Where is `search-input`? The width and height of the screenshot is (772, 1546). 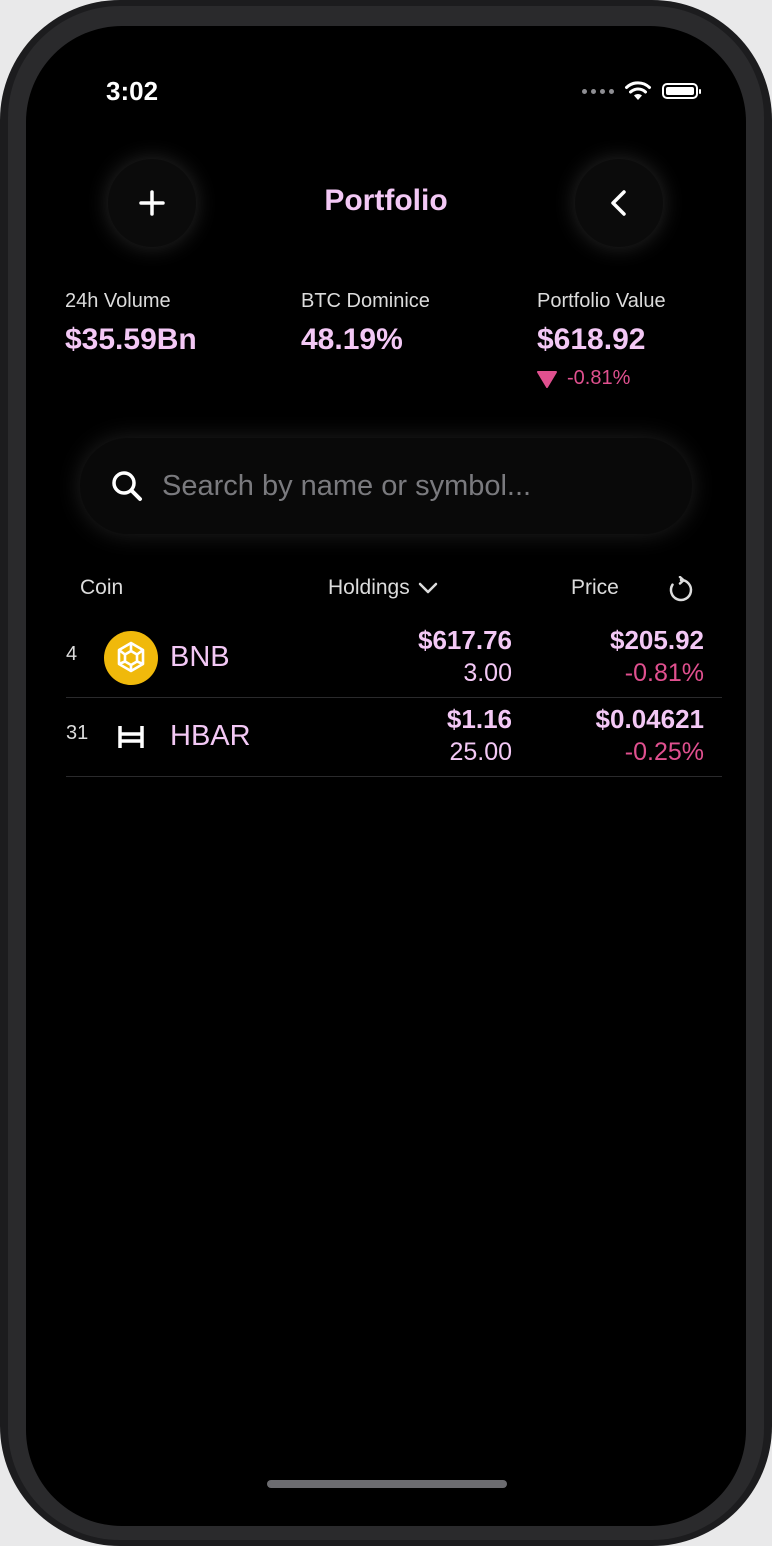
search-input is located at coordinates (412, 486).